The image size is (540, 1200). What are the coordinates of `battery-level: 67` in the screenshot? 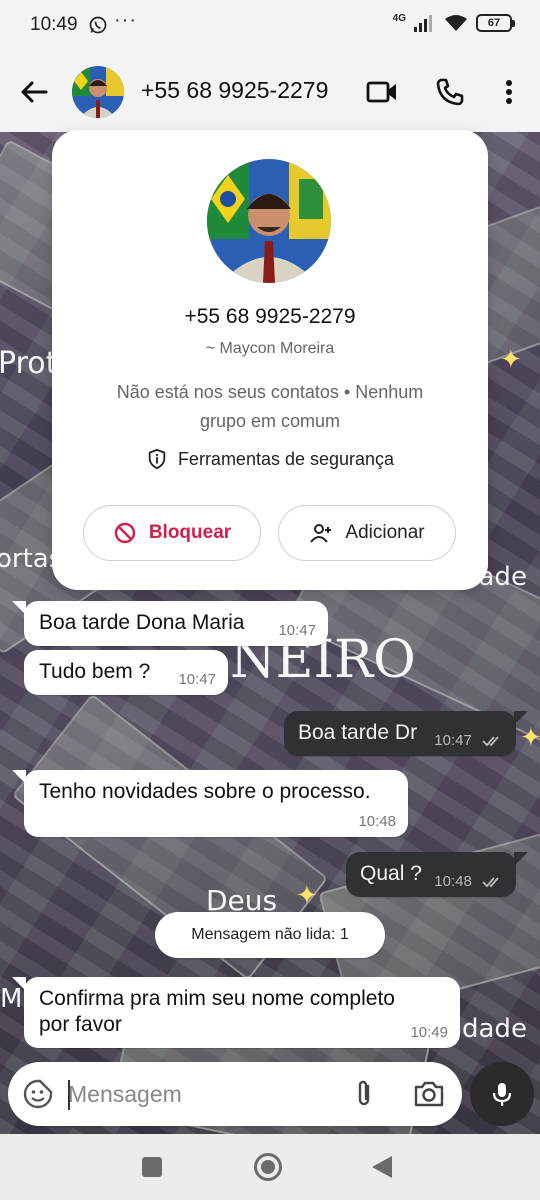 It's located at (494, 23).